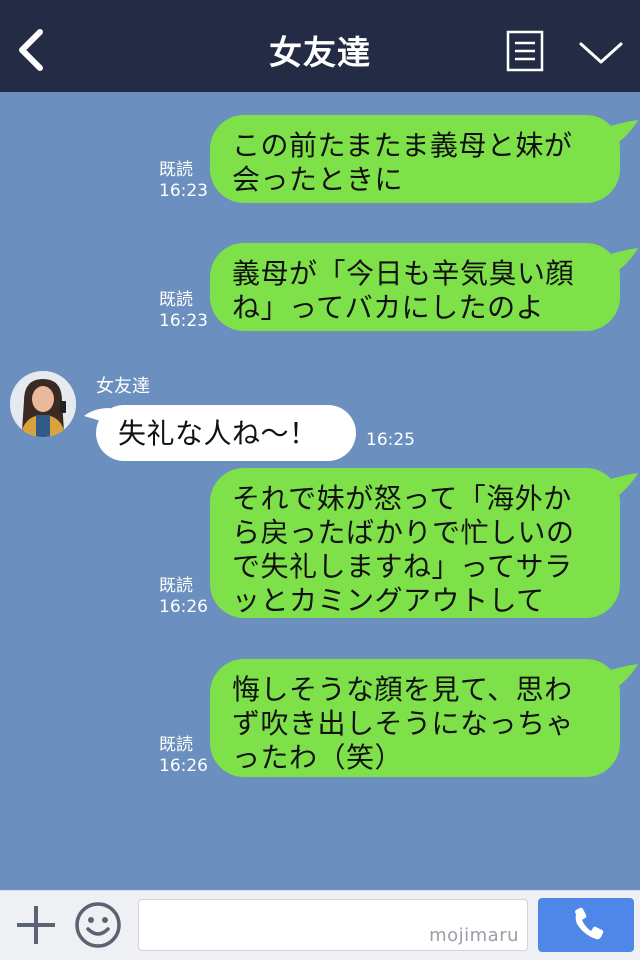  Describe the element at coordinates (402, 498) in the screenshot. I see `message-line: それで妹が怒って「海外か` at that location.